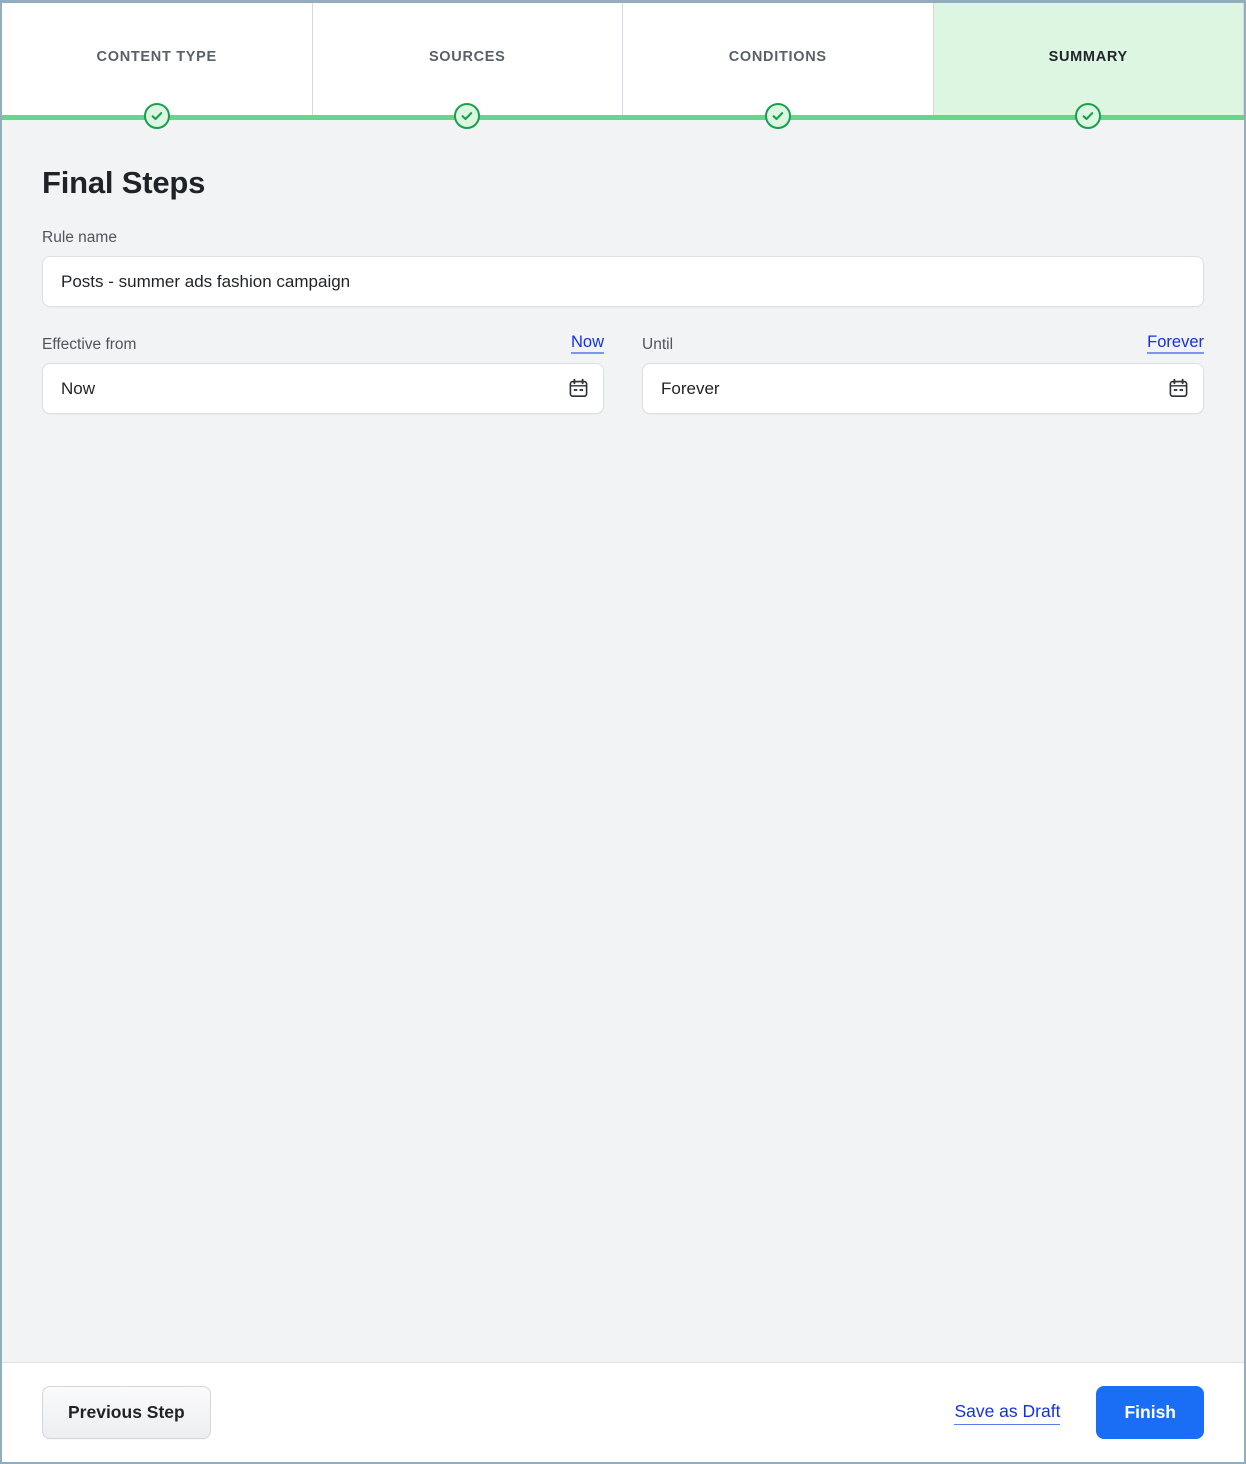 This screenshot has height=1464, width=1246. What do you see at coordinates (156, 57) in the screenshot?
I see `step-label: CONTENT TYPE` at bounding box center [156, 57].